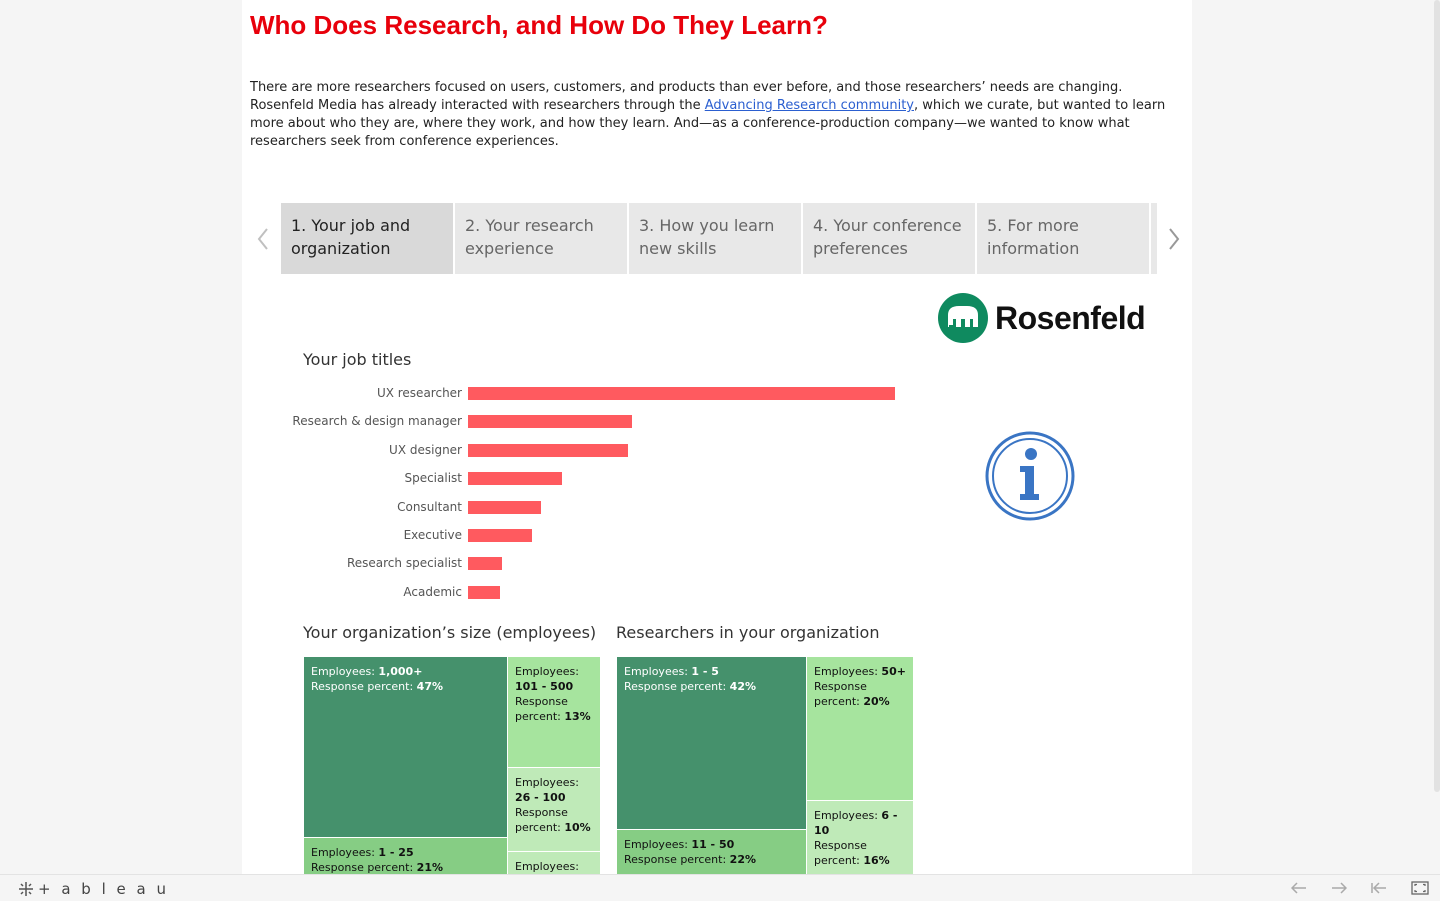  Describe the element at coordinates (367, 238) in the screenshot. I see `tab-job-organization: 1. Your job and organization` at that location.